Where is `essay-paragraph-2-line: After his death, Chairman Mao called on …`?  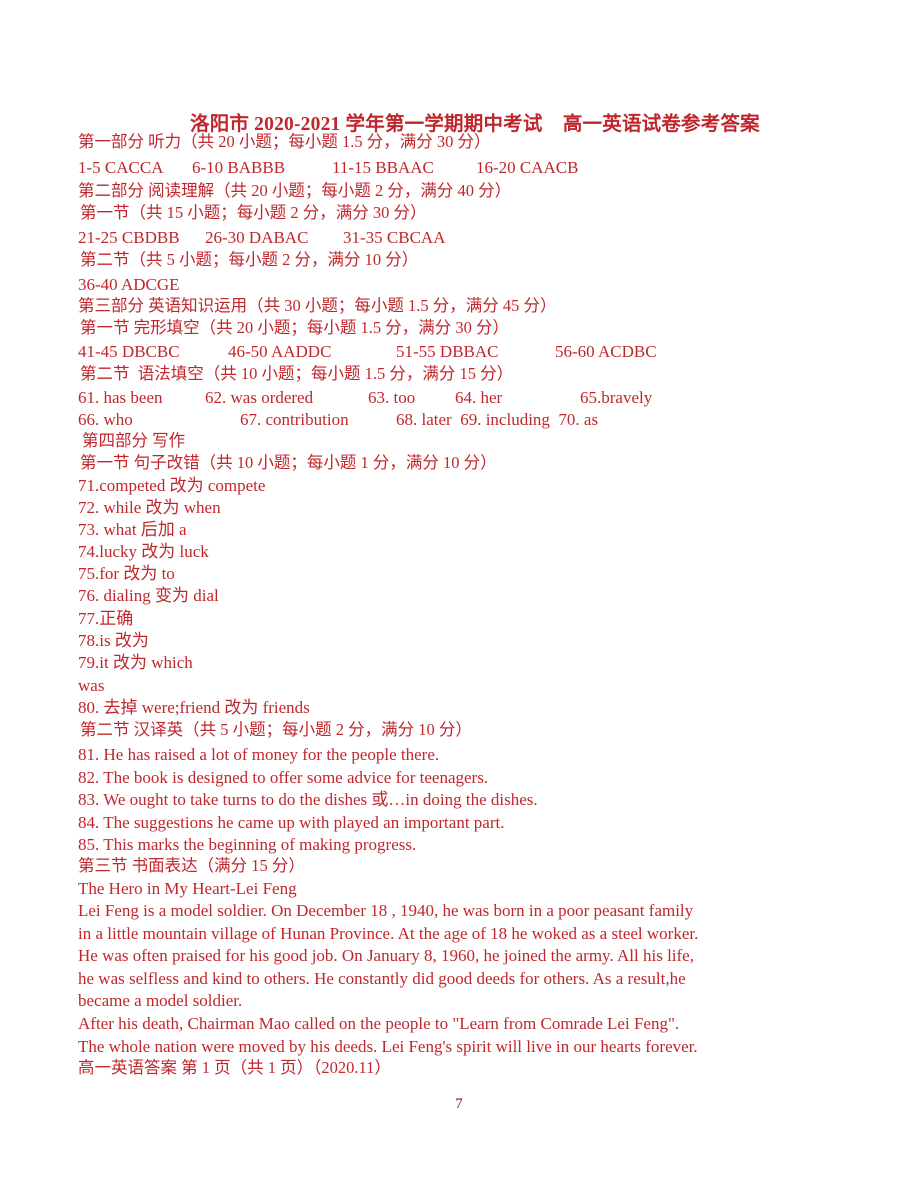 essay-paragraph-2-line: After his death, Chairman Mao called on … is located at coordinates (379, 1023).